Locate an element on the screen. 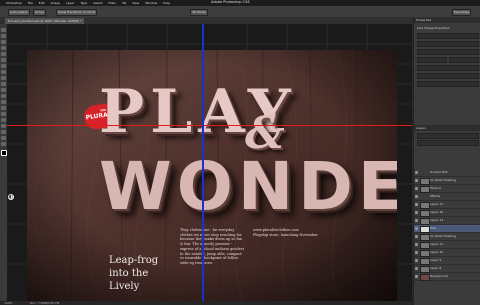 This screenshot has height=305, width=480. move-tool-icon is located at coordinates (3, 30).